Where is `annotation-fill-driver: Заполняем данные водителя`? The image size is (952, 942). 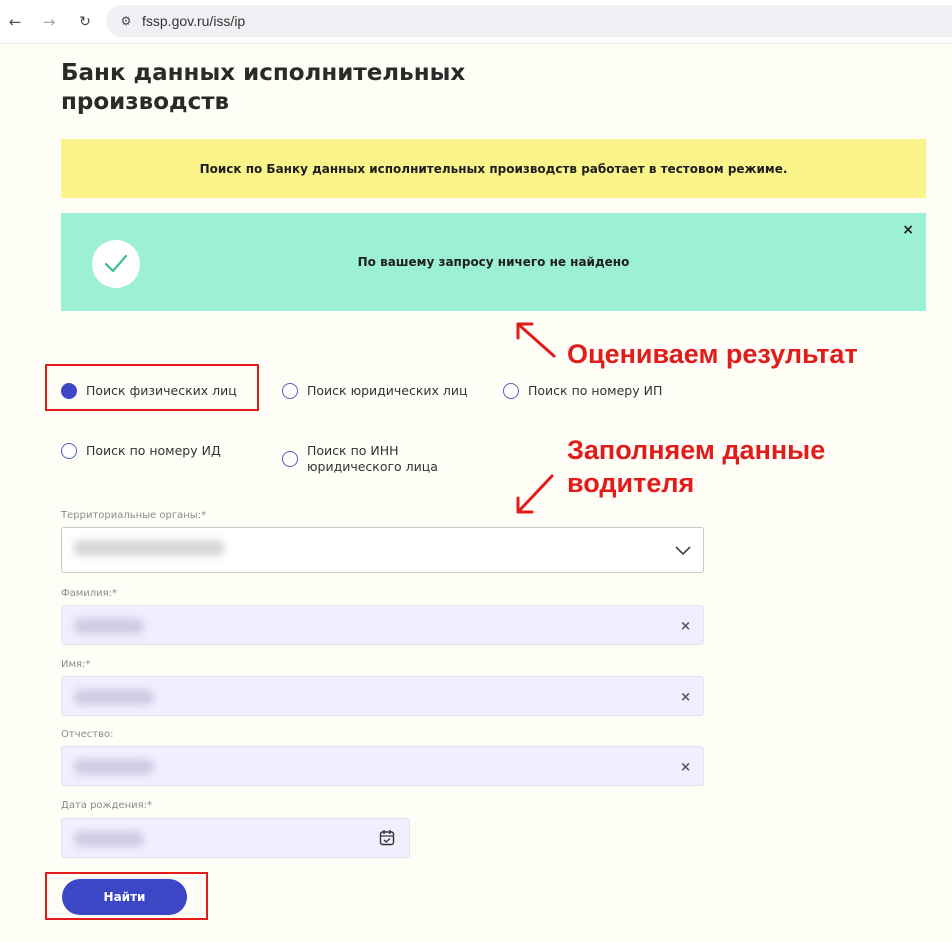 annotation-fill-driver: Заполняем данные водителя is located at coordinates (696, 466).